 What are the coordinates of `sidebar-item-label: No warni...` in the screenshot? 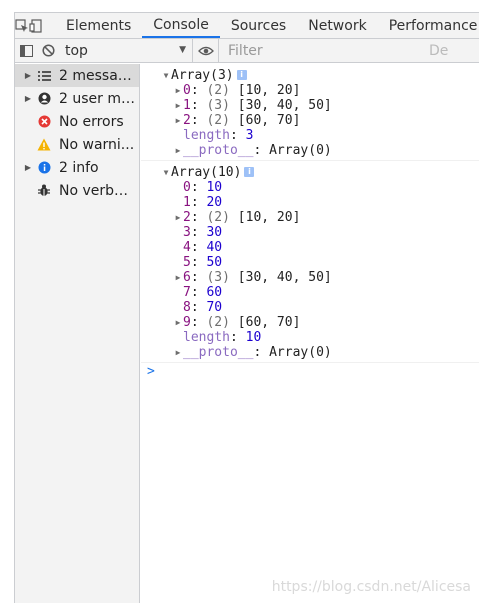 It's located at (97, 144).